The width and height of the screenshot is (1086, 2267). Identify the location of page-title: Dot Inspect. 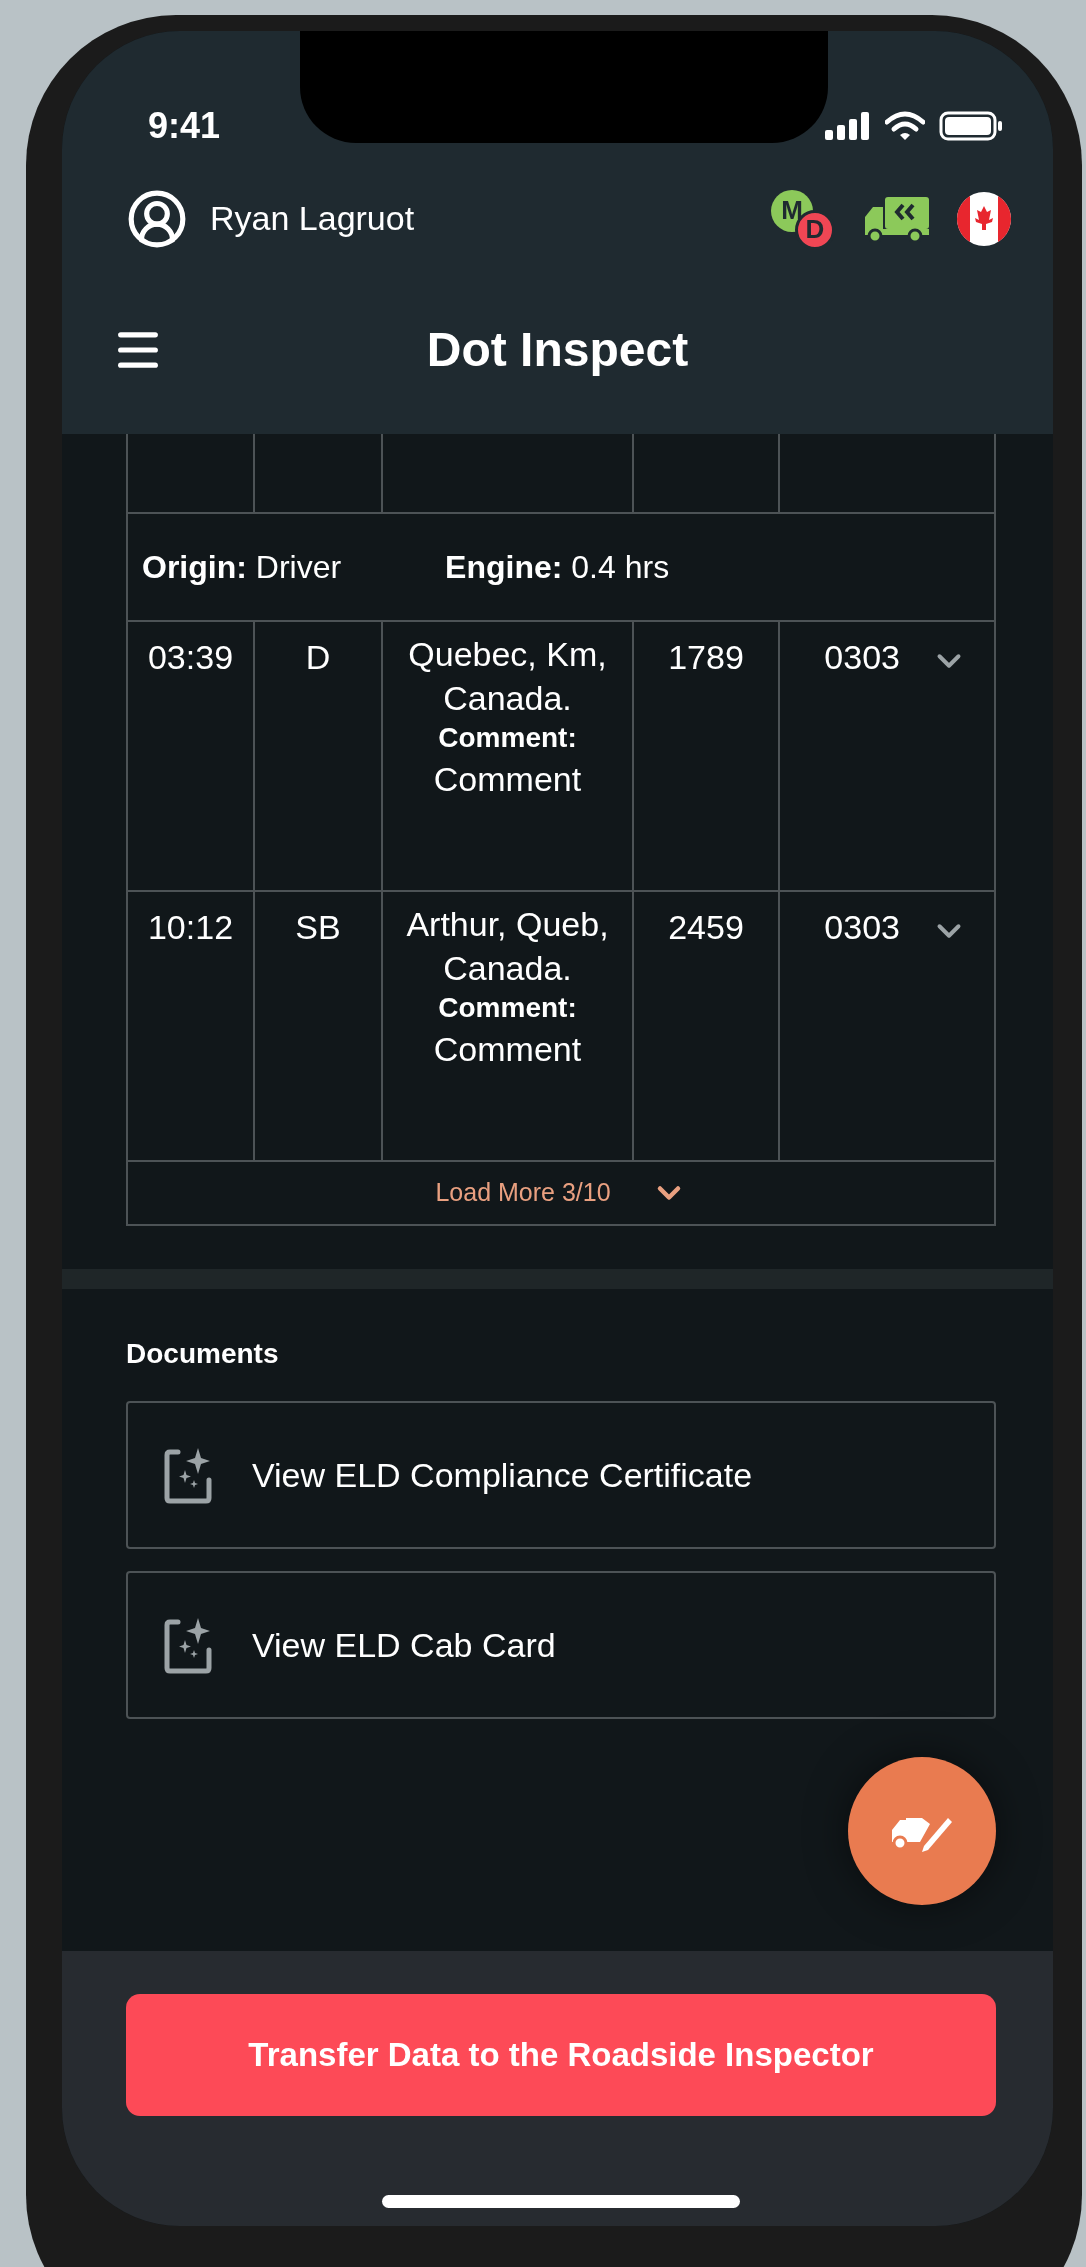
(557, 350).